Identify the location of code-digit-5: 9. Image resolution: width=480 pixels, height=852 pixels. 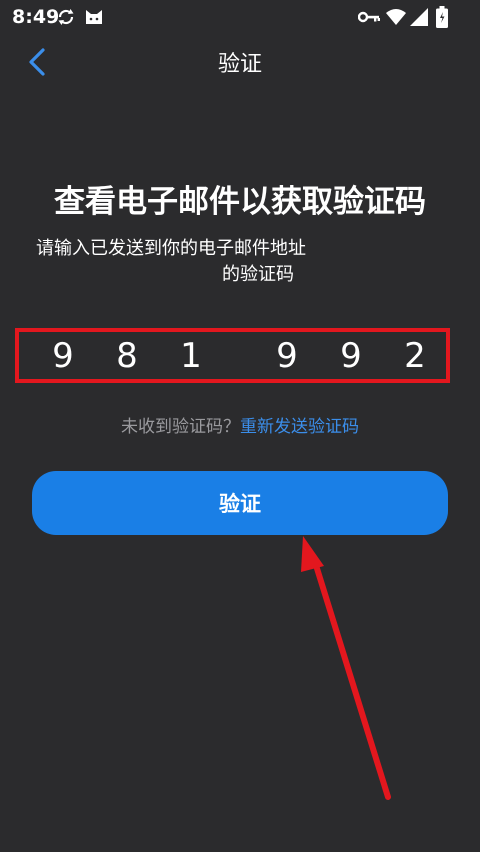
(351, 356).